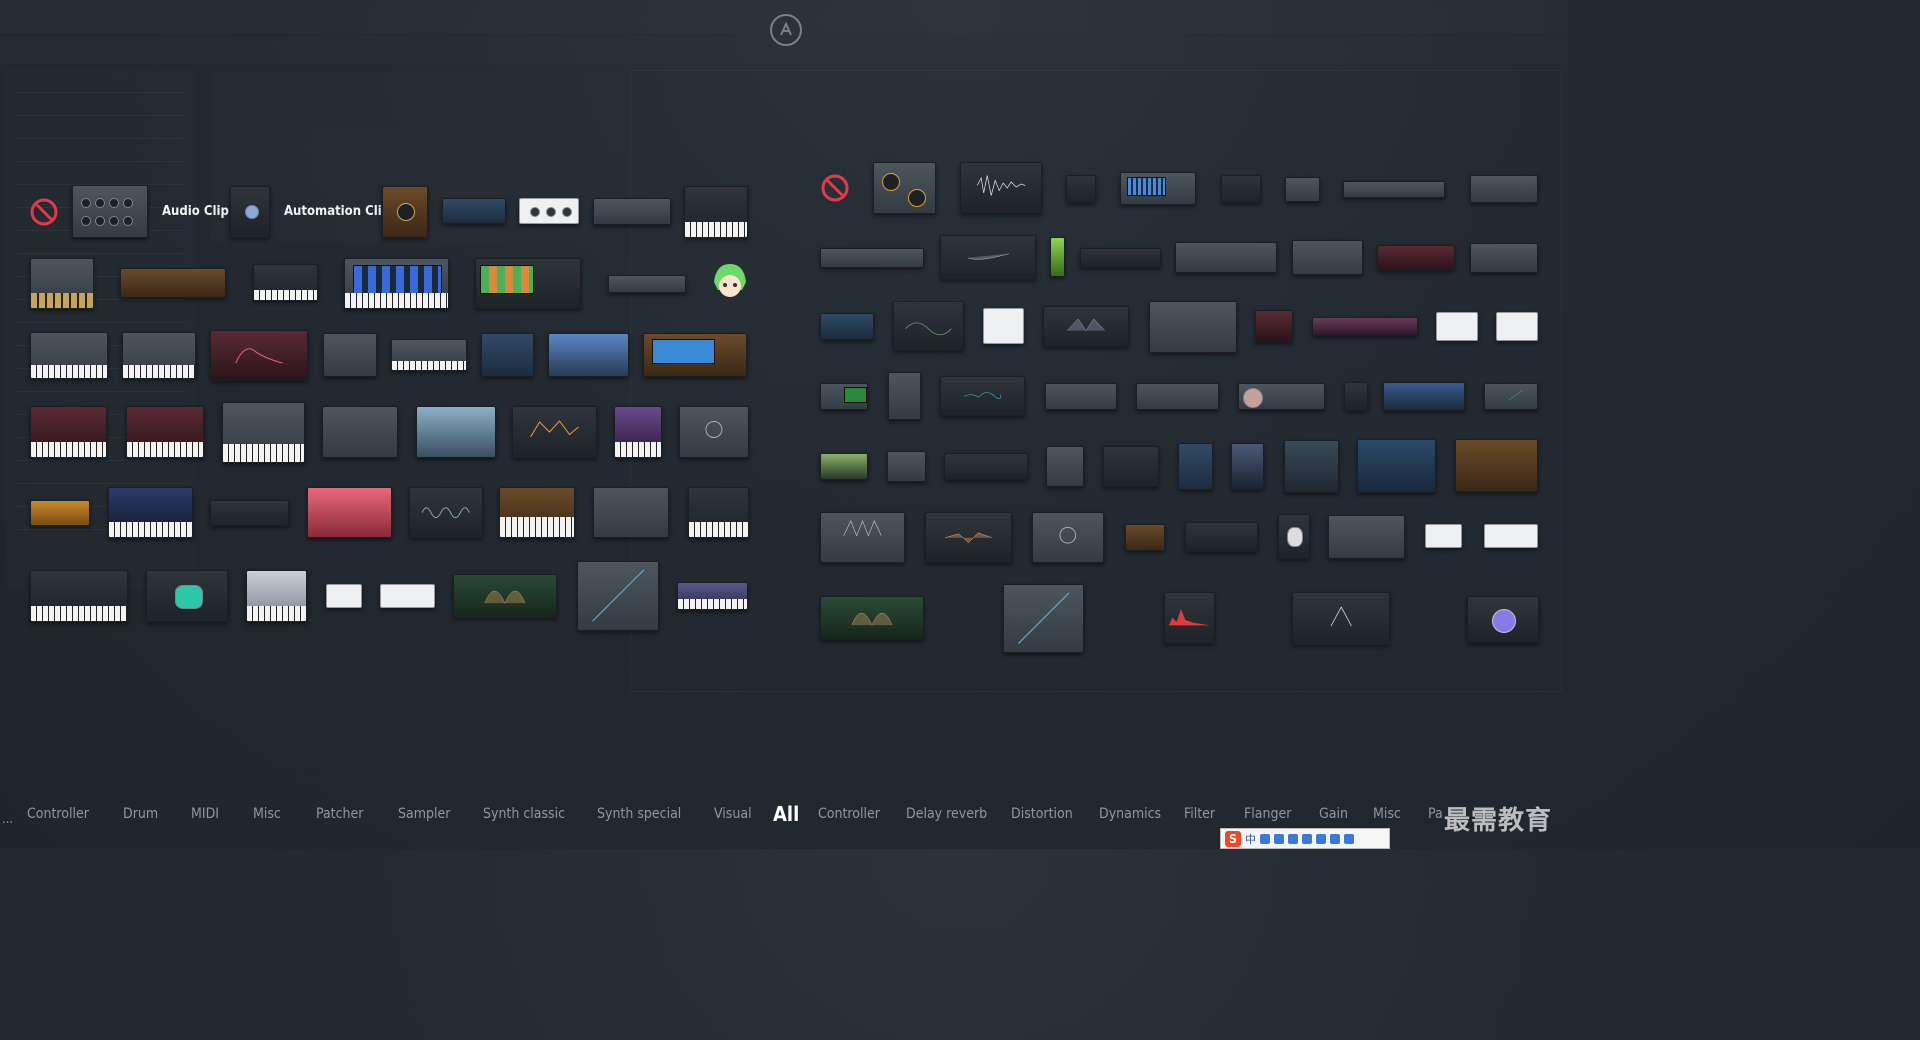  I want to click on fx-formula-controller, so click(872, 618).